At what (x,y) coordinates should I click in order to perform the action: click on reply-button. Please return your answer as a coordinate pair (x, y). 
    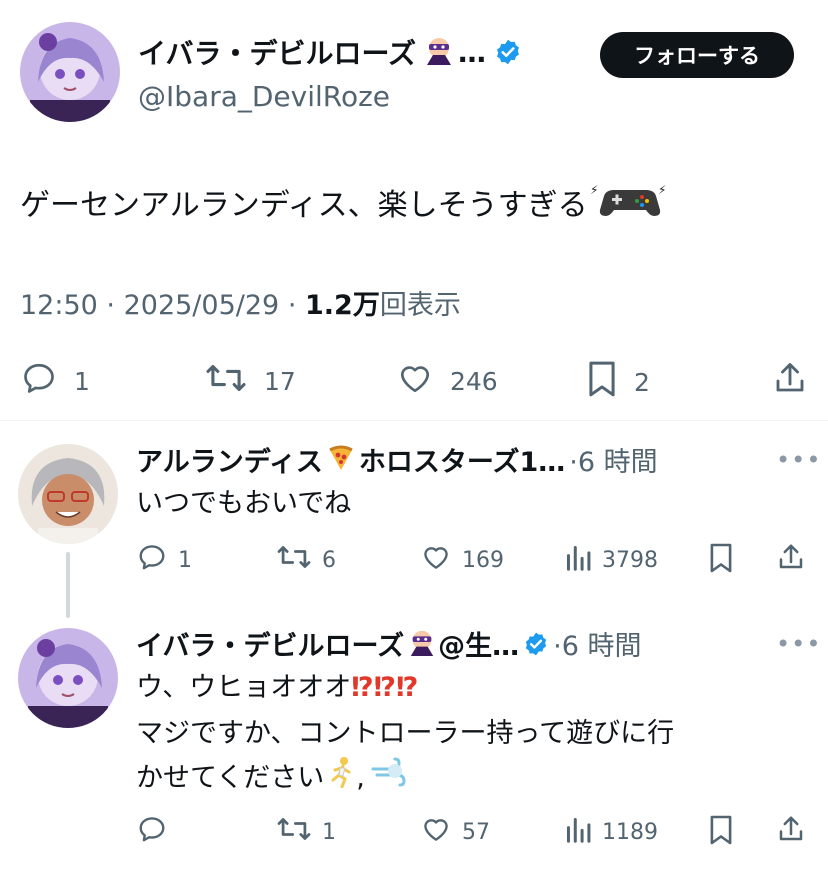
    Looking at the image, I should click on (157, 832).